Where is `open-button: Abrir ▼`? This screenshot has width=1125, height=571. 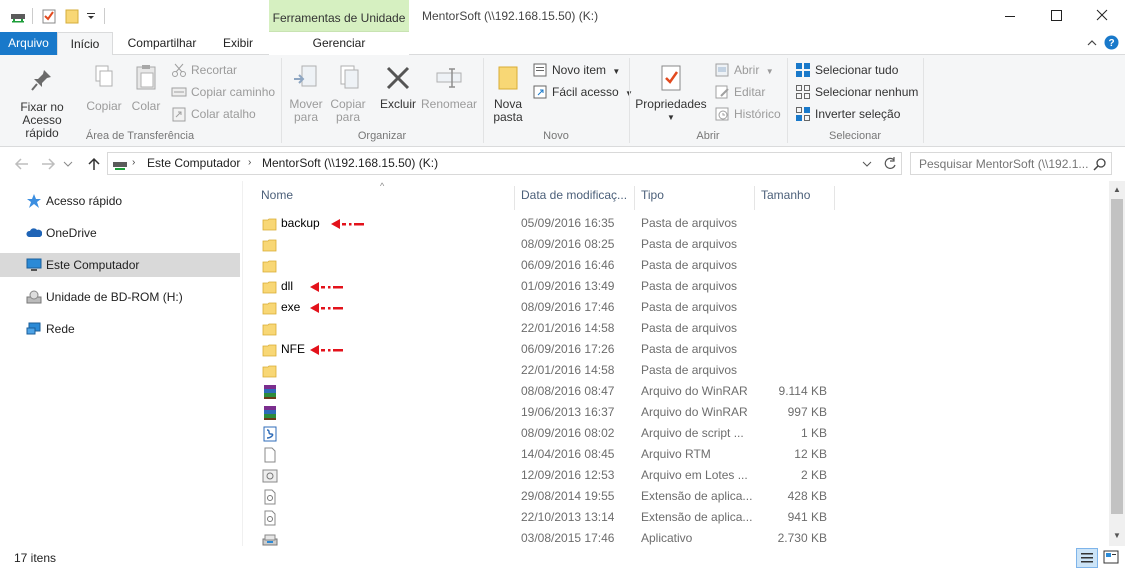
open-button: Abrir ▼ is located at coordinates (744, 70).